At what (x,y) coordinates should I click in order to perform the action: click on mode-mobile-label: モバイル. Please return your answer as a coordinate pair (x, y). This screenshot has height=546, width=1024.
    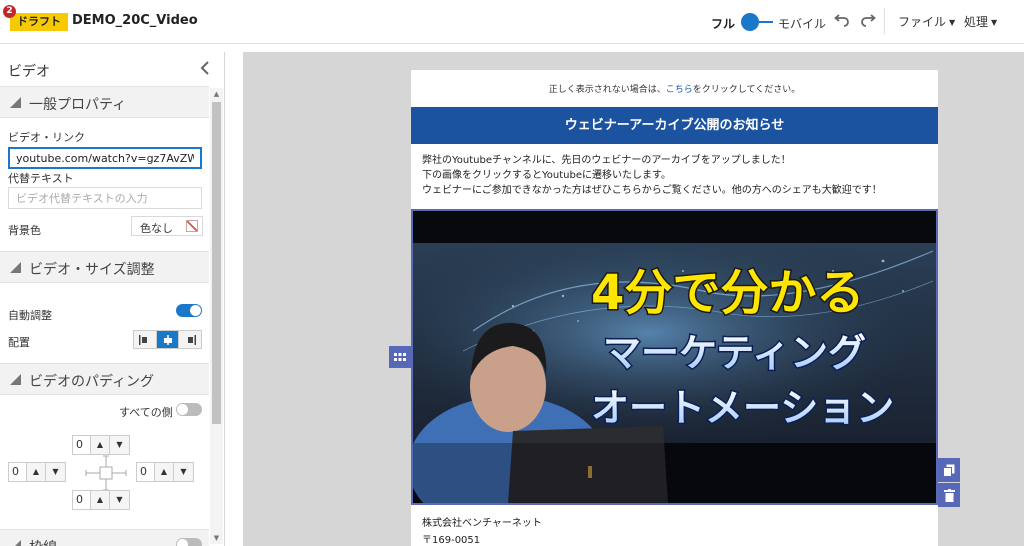
    Looking at the image, I should click on (802, 23).